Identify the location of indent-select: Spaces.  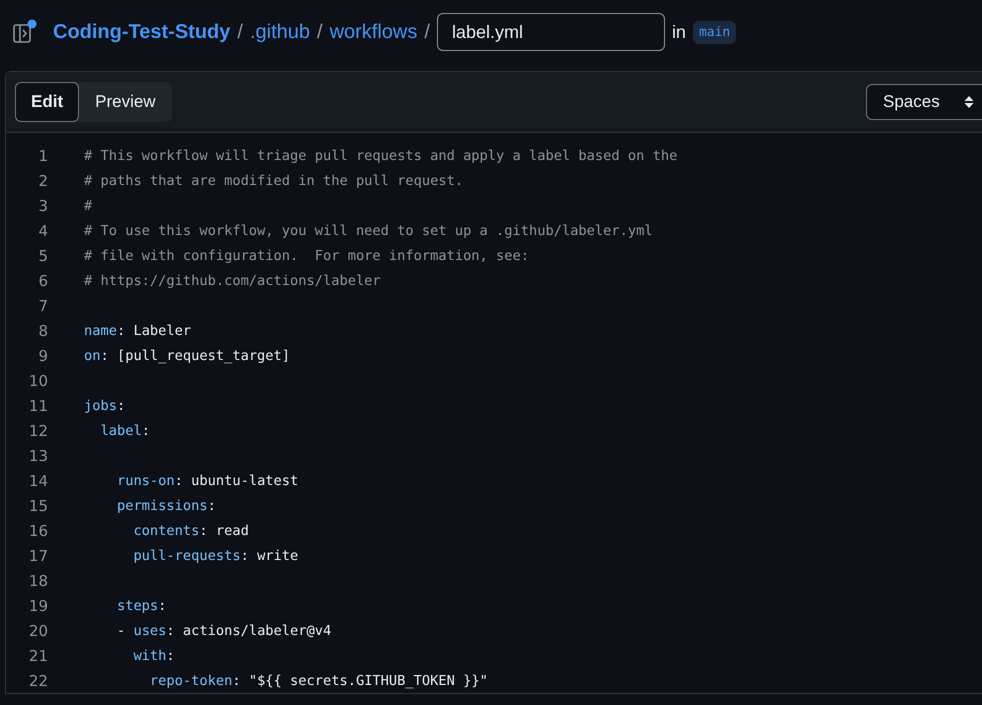
(924, 102).